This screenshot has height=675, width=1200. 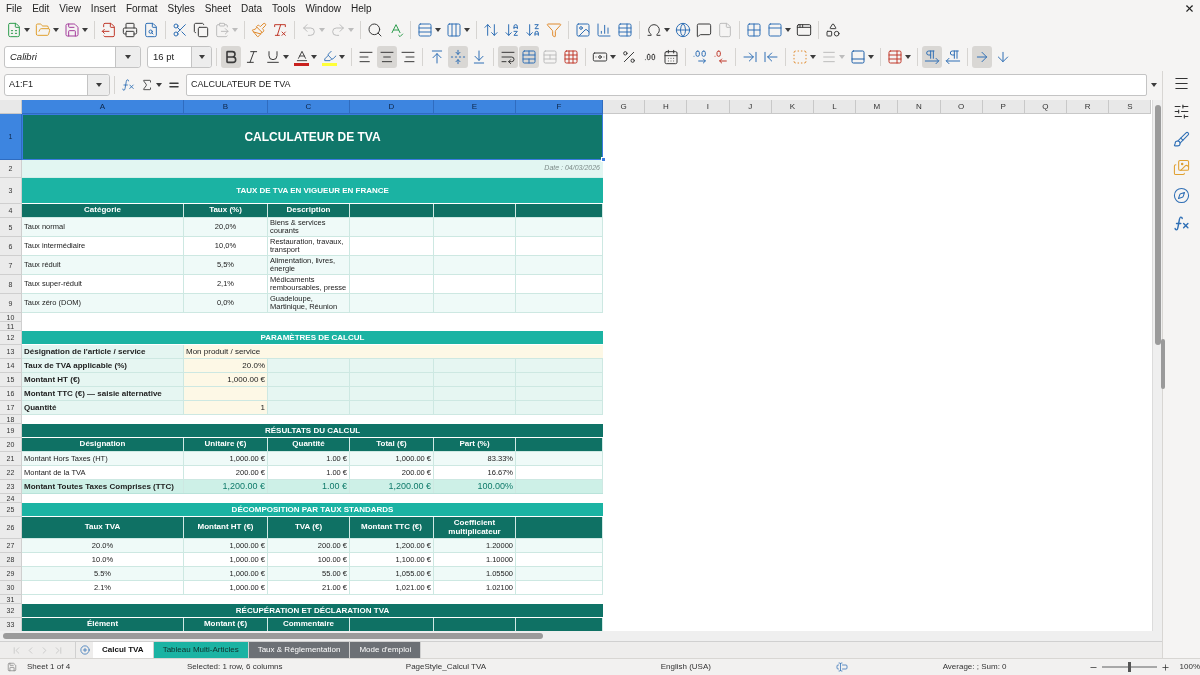 I want to click on sidebar-handle, so click(x=1163, y=364).